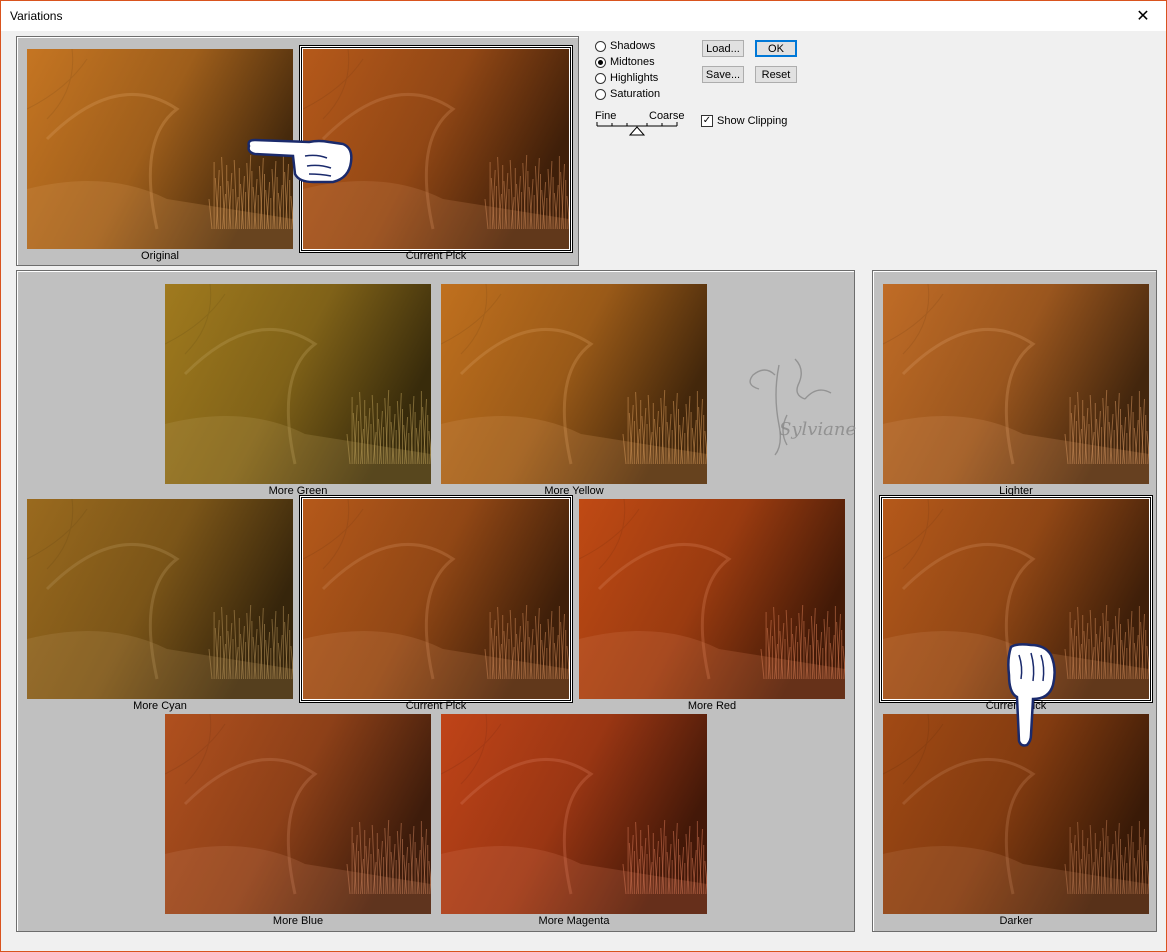 Image resolution: width=1167 pixels, height=952 pixels. I want to click on ok-button: OK, so click(776, 48).